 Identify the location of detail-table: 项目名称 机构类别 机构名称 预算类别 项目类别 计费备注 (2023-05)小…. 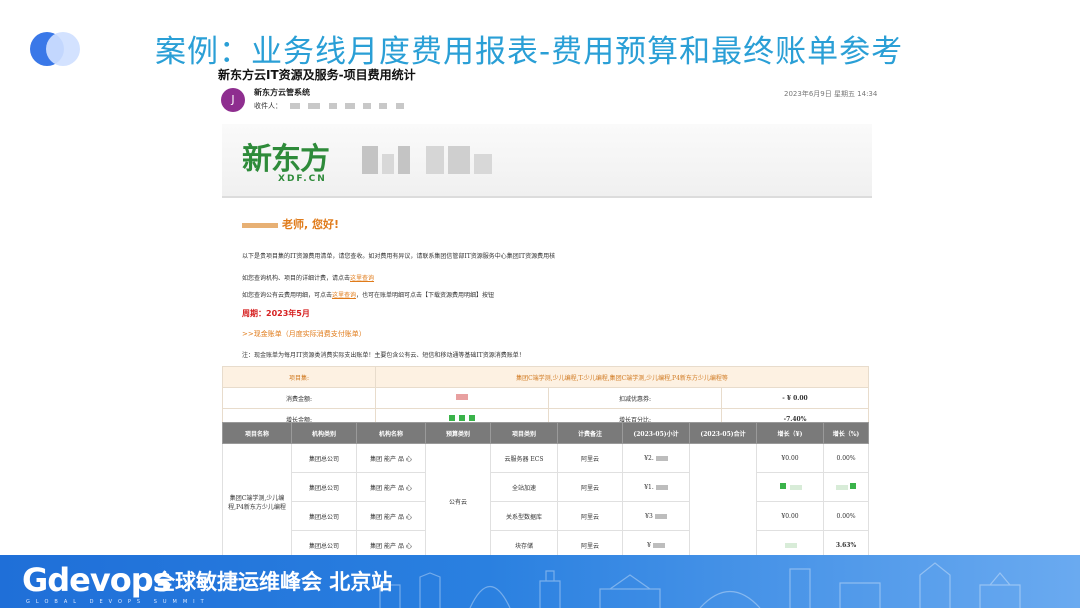
(545, 491).